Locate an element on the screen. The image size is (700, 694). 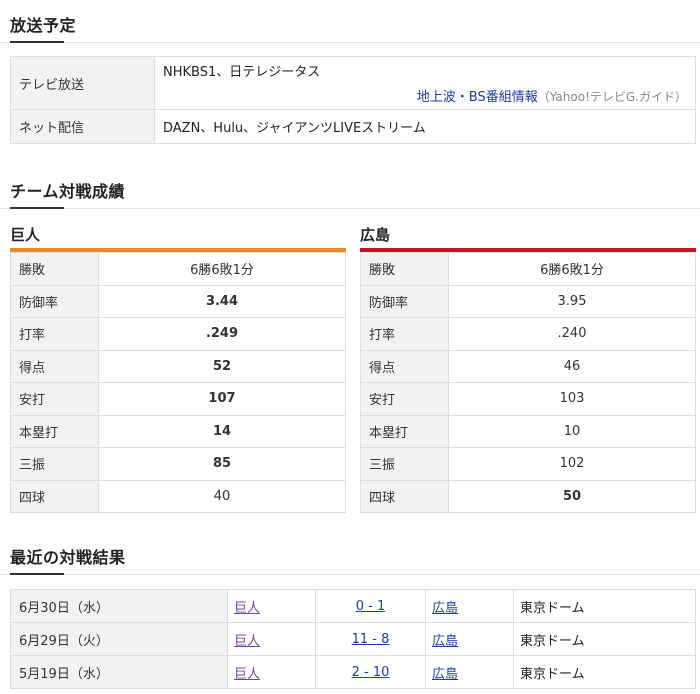
table-row: 打率 .240 is located at coordinates (528, 333).